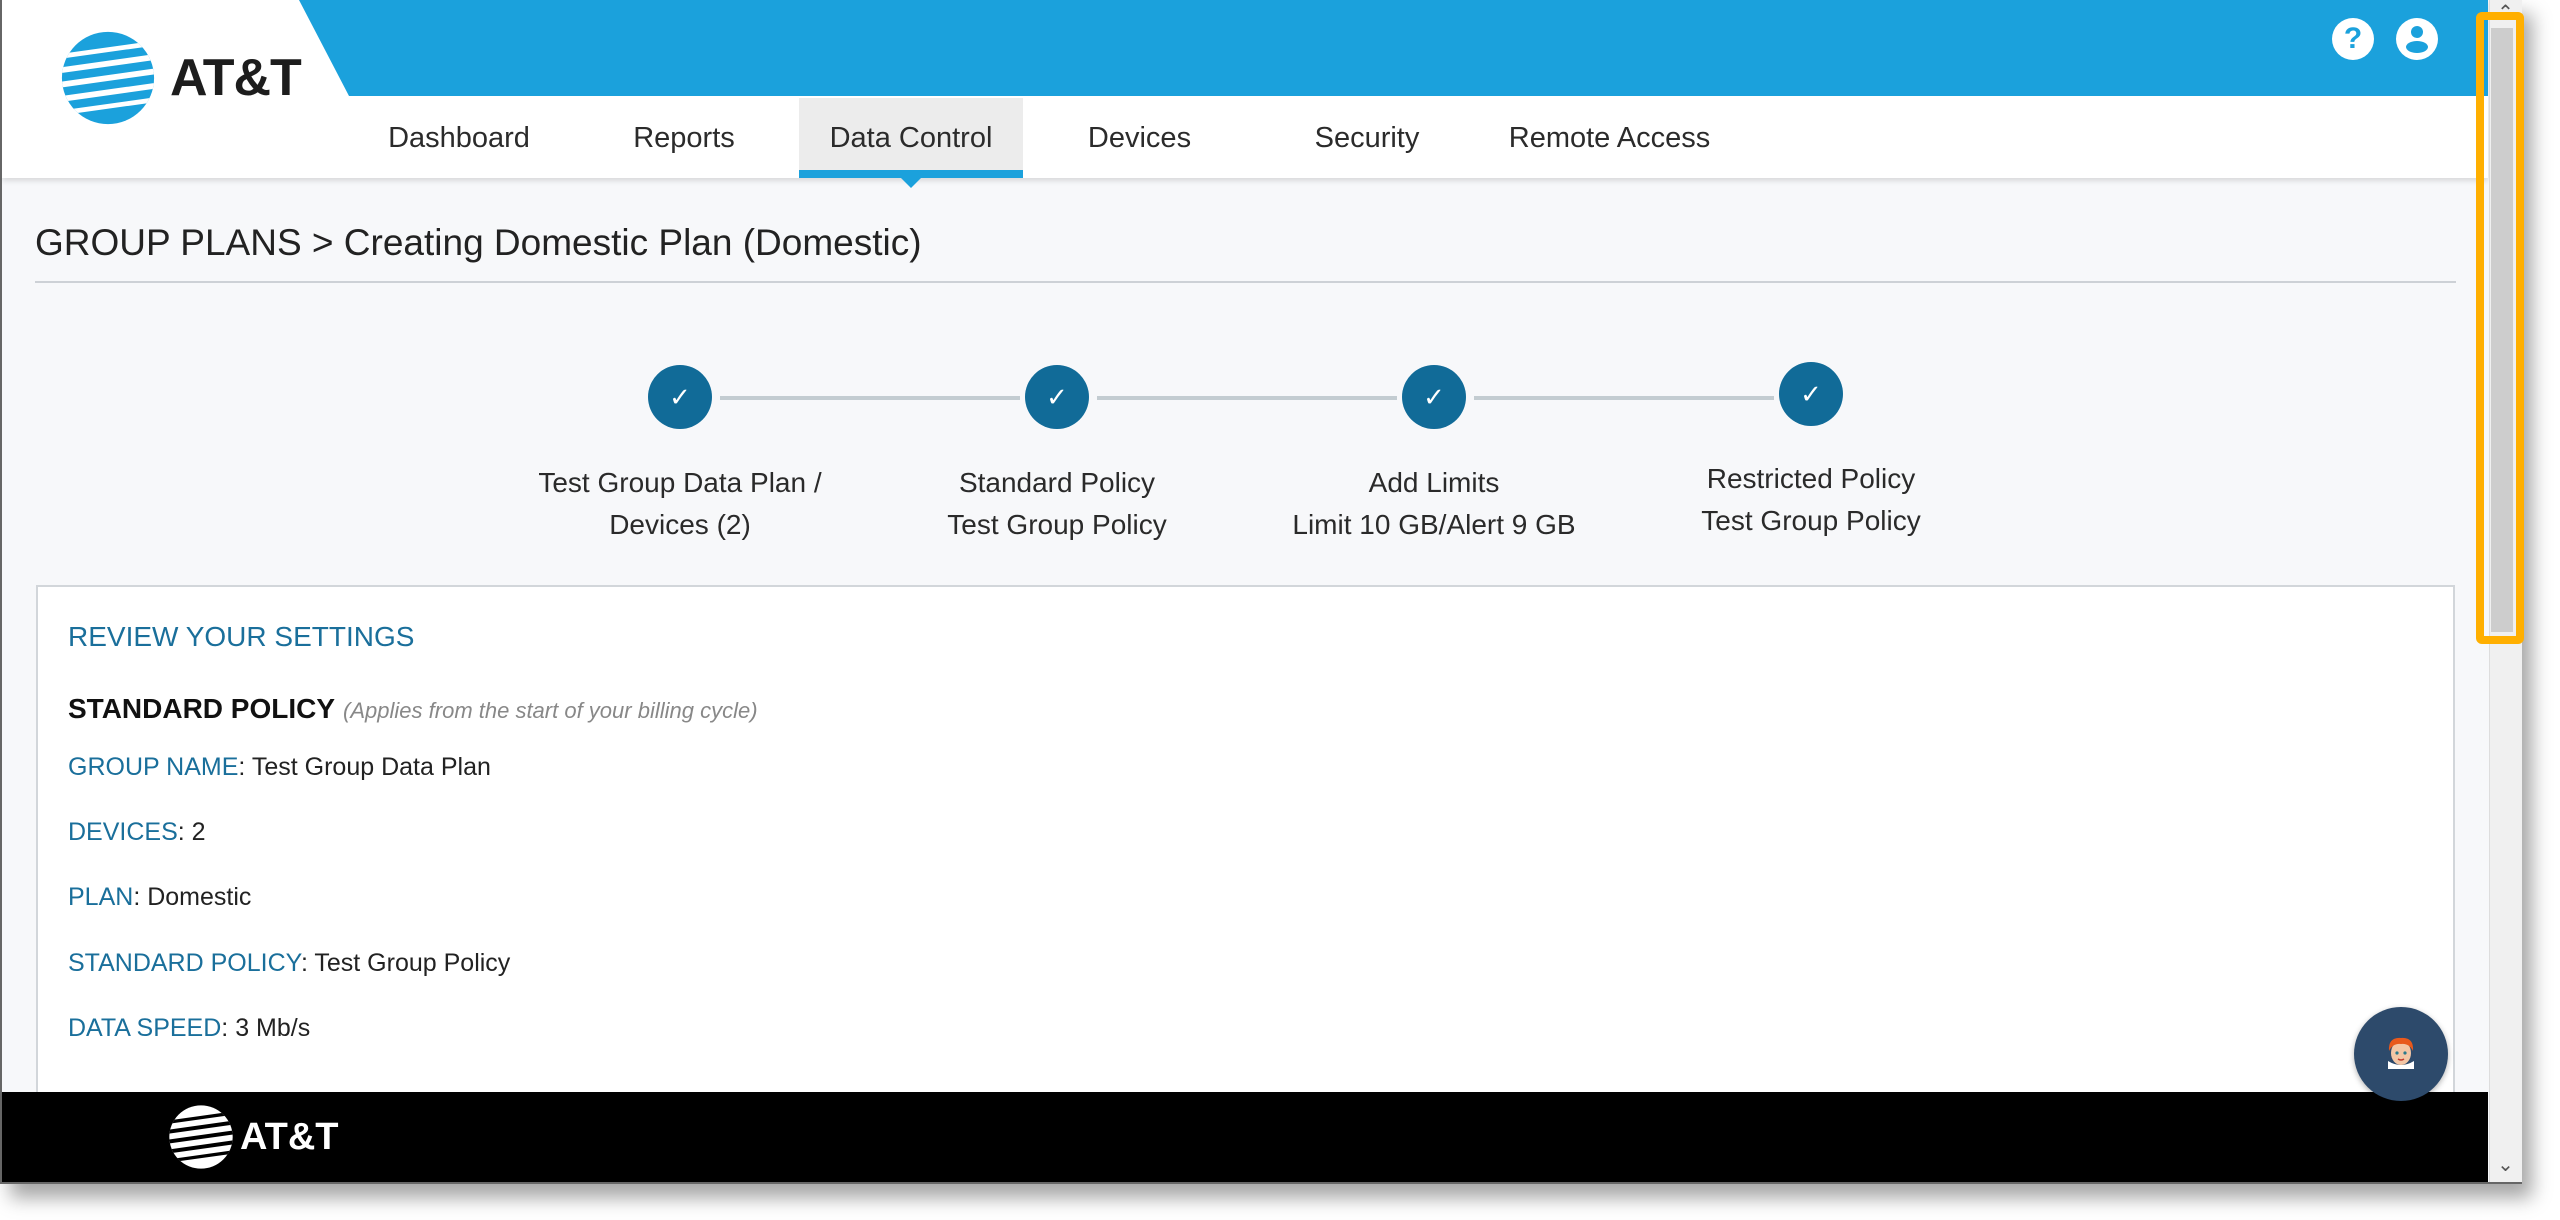 This screenshot has width=2560, height=1220. Describe the element at coordinates (1245, 1137) in the screenshot. I see `footer: AT&T` at that location.